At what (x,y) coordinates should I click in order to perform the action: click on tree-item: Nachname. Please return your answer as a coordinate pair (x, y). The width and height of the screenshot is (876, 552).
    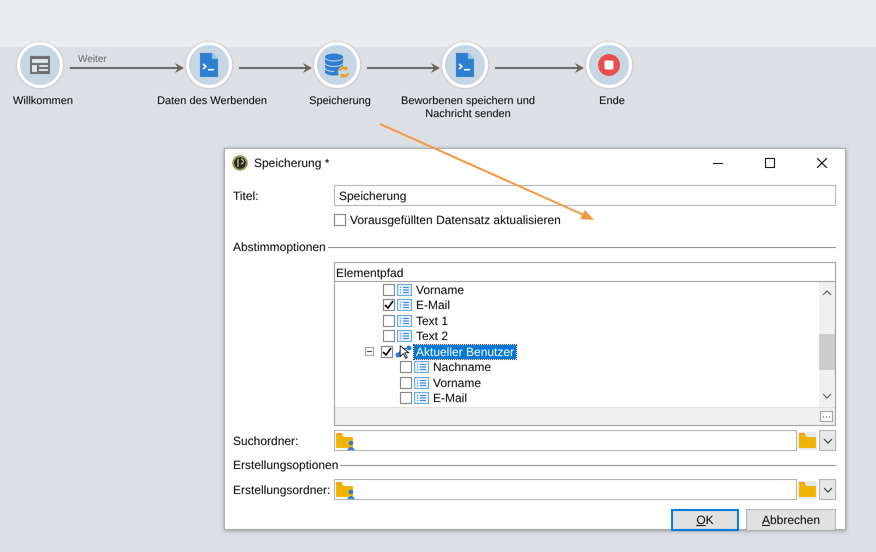
    Looking at the image, I should click on (462, 367).